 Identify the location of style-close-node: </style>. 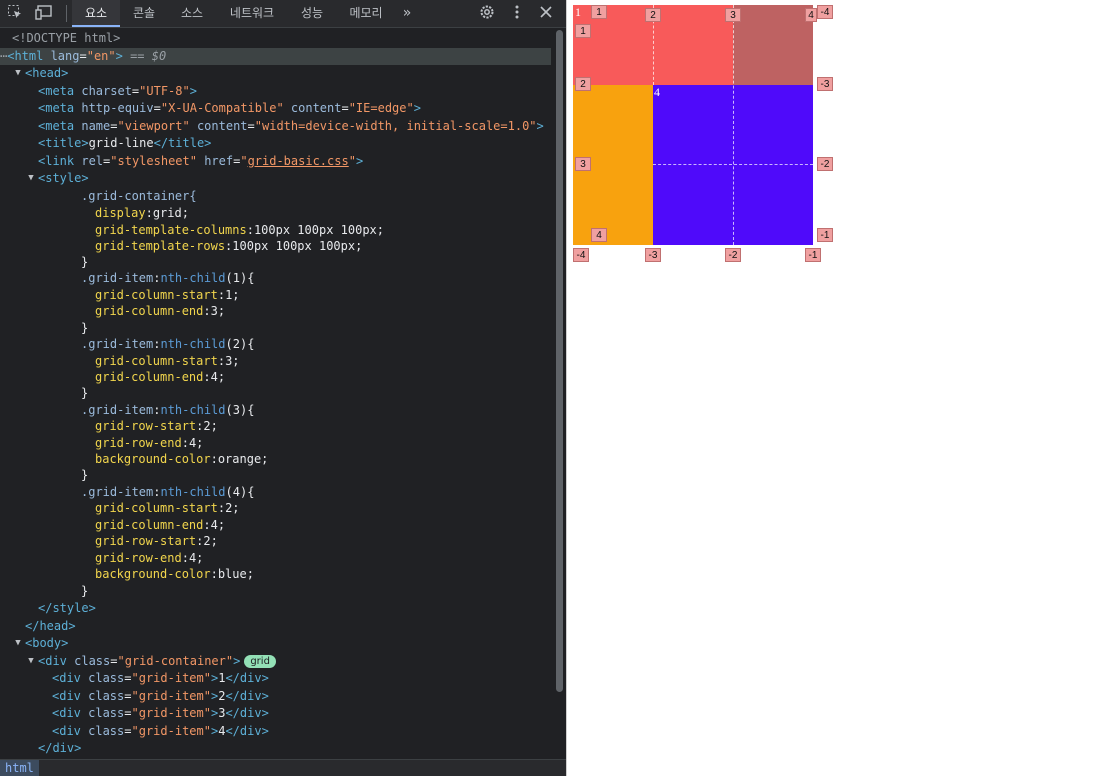
(67, 608).